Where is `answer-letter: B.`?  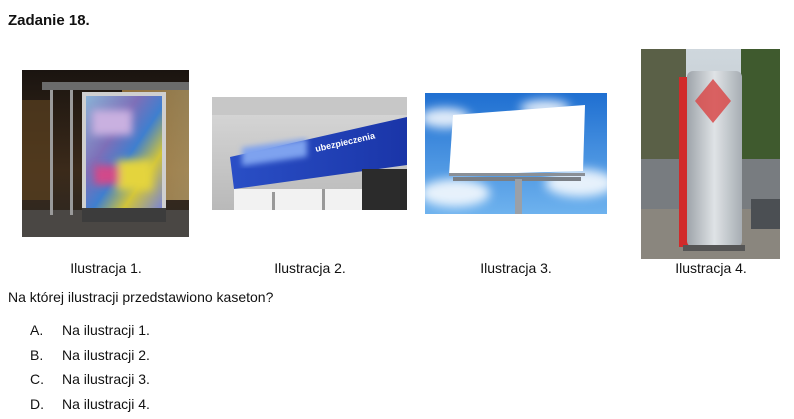 answer-letter: B. is located at coordinates (37, 355).